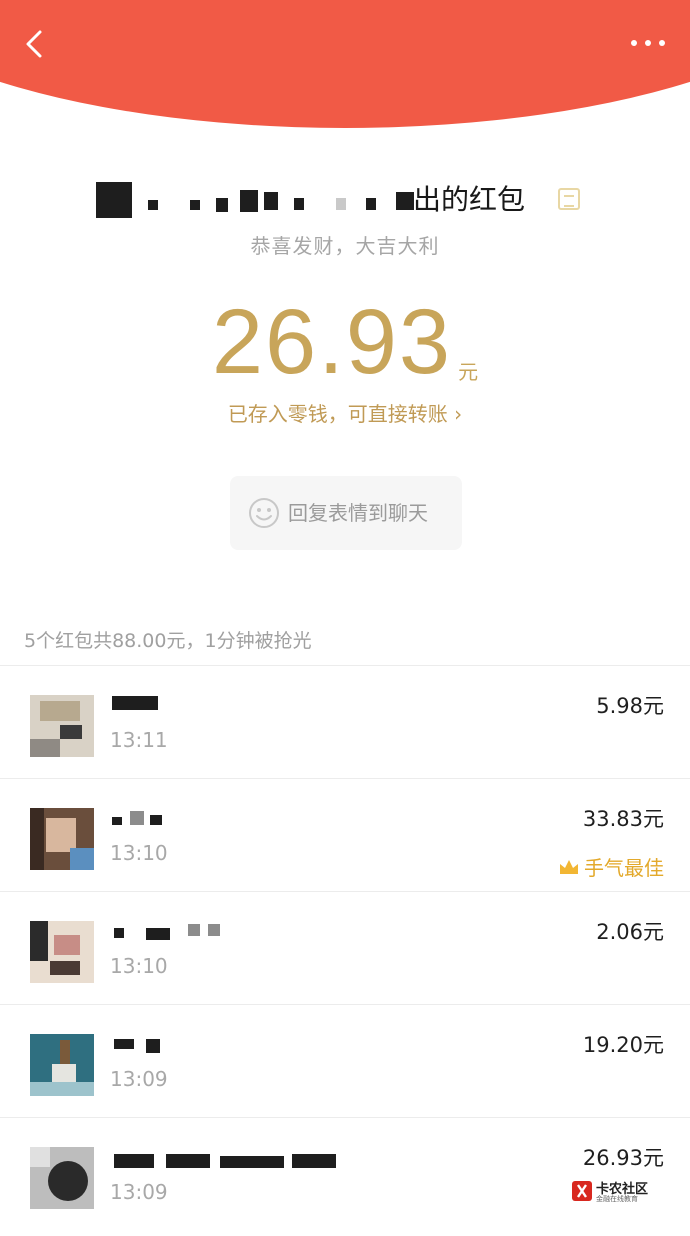  I want to click on header-arc, so click(345, 64).